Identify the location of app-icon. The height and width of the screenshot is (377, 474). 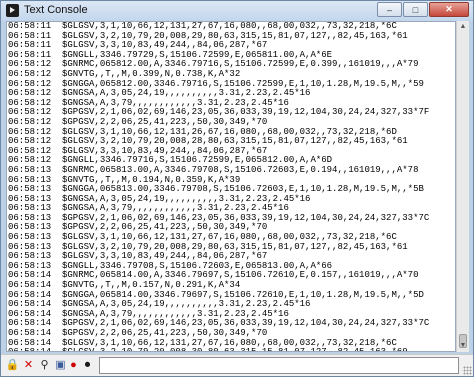
(12, 10).